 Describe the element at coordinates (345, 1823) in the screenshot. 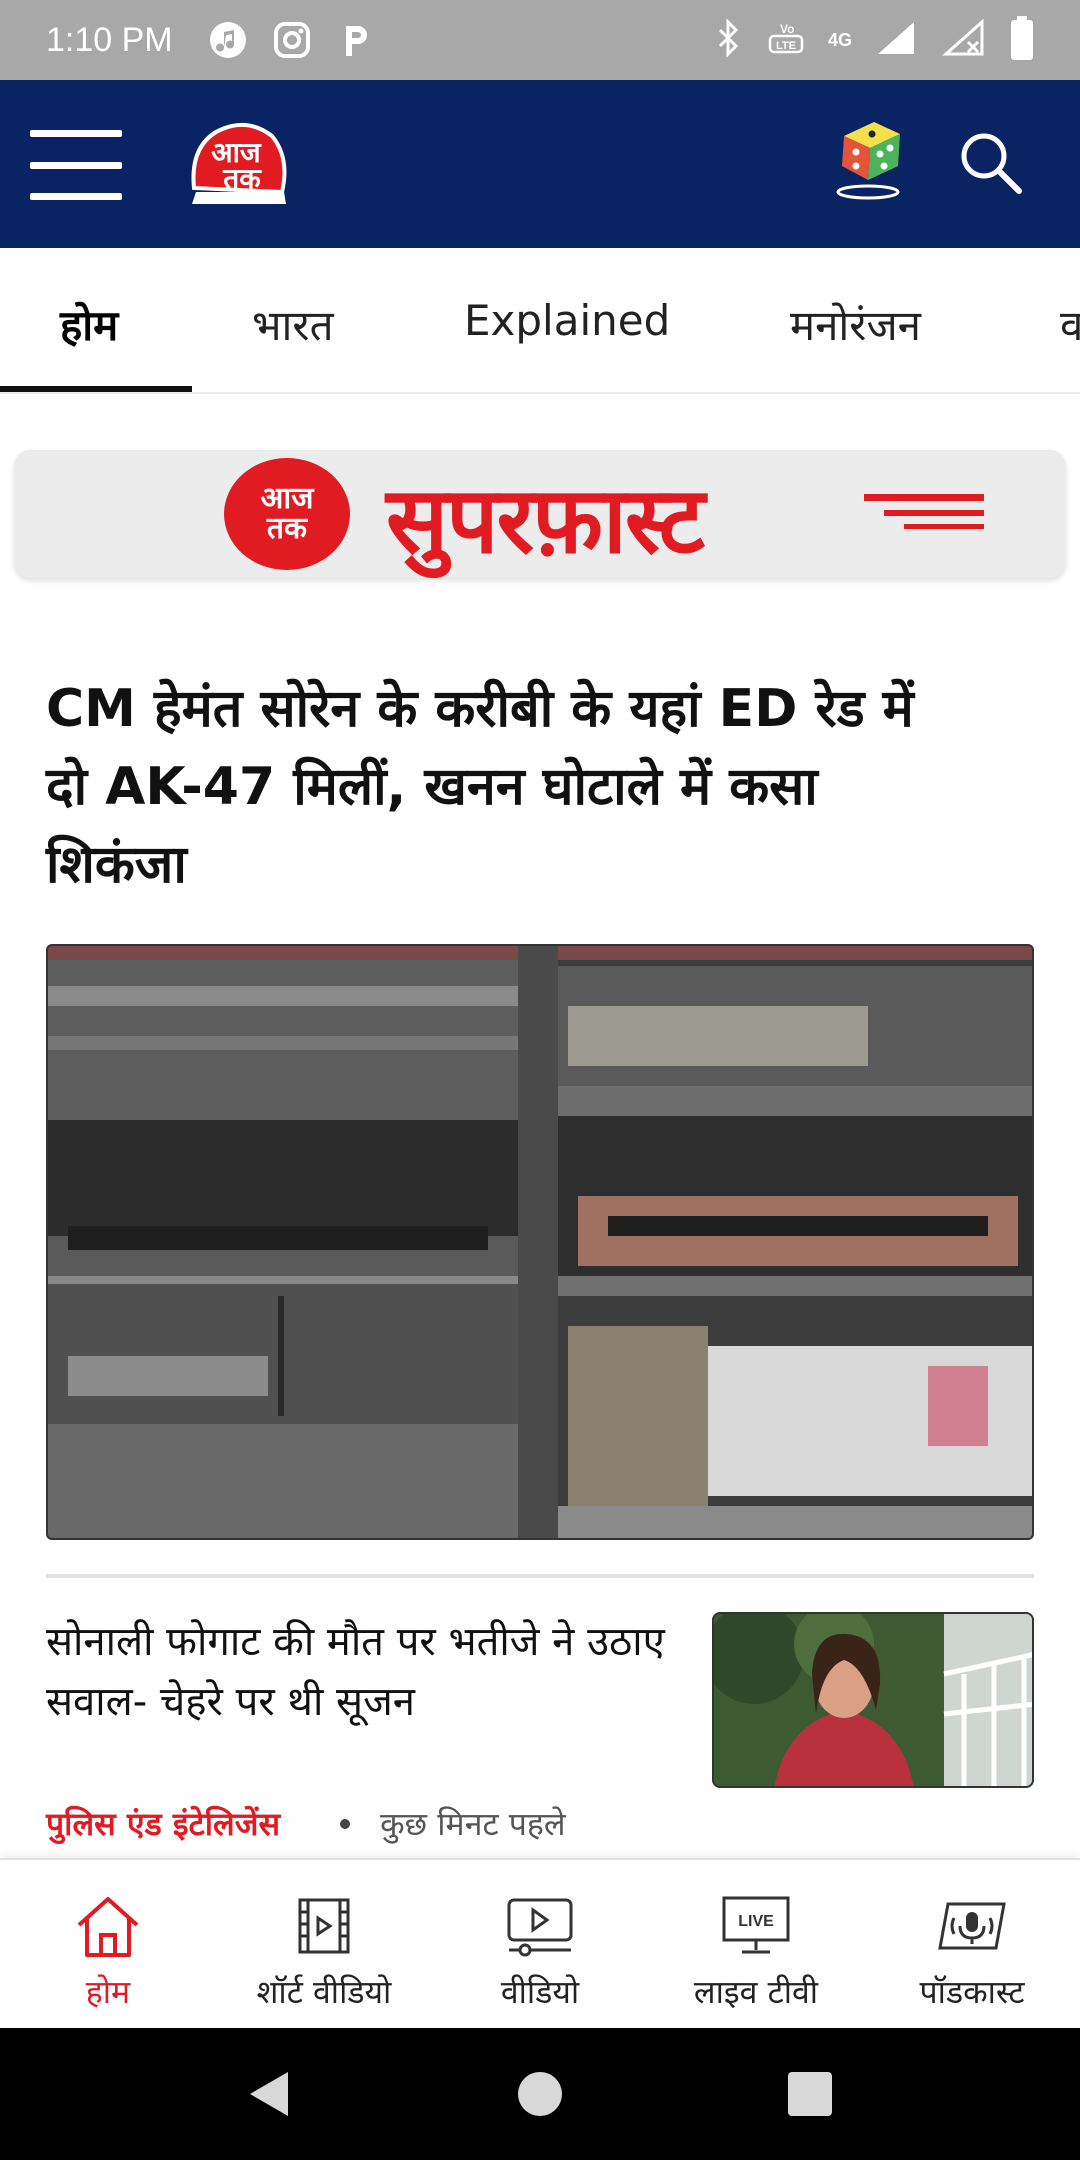

I see `meta-separator-dot` at that location.